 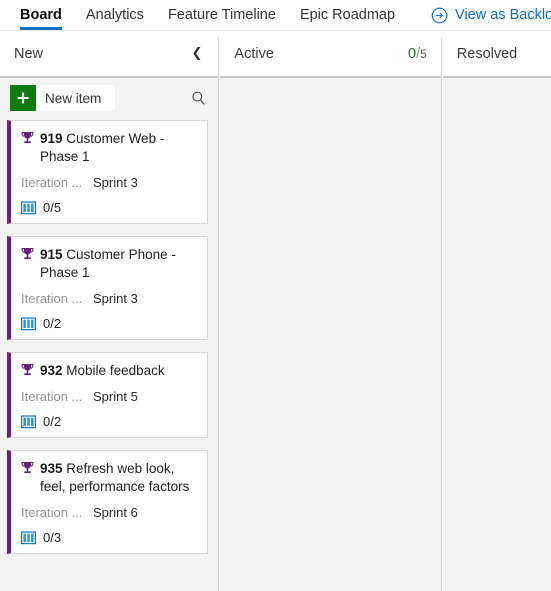 I want to click on card-title-row: 932 Mobile feedback, so click(x=109, y=371).